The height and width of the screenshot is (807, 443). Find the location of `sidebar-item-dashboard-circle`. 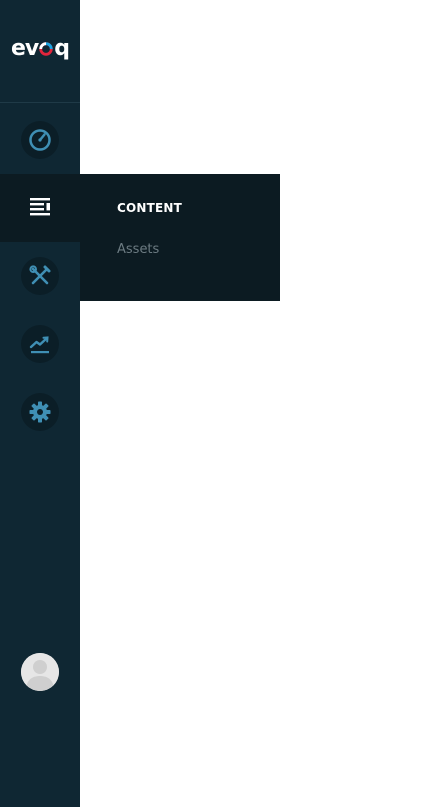

sidebar-item-dashboard-circle is located at coordinates (40, 140).